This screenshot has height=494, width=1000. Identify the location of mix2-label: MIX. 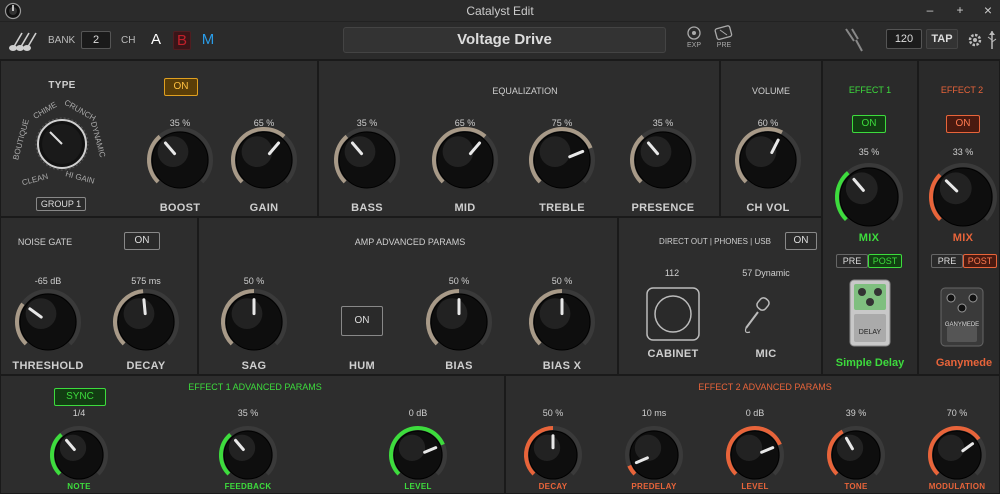
(963, 238).